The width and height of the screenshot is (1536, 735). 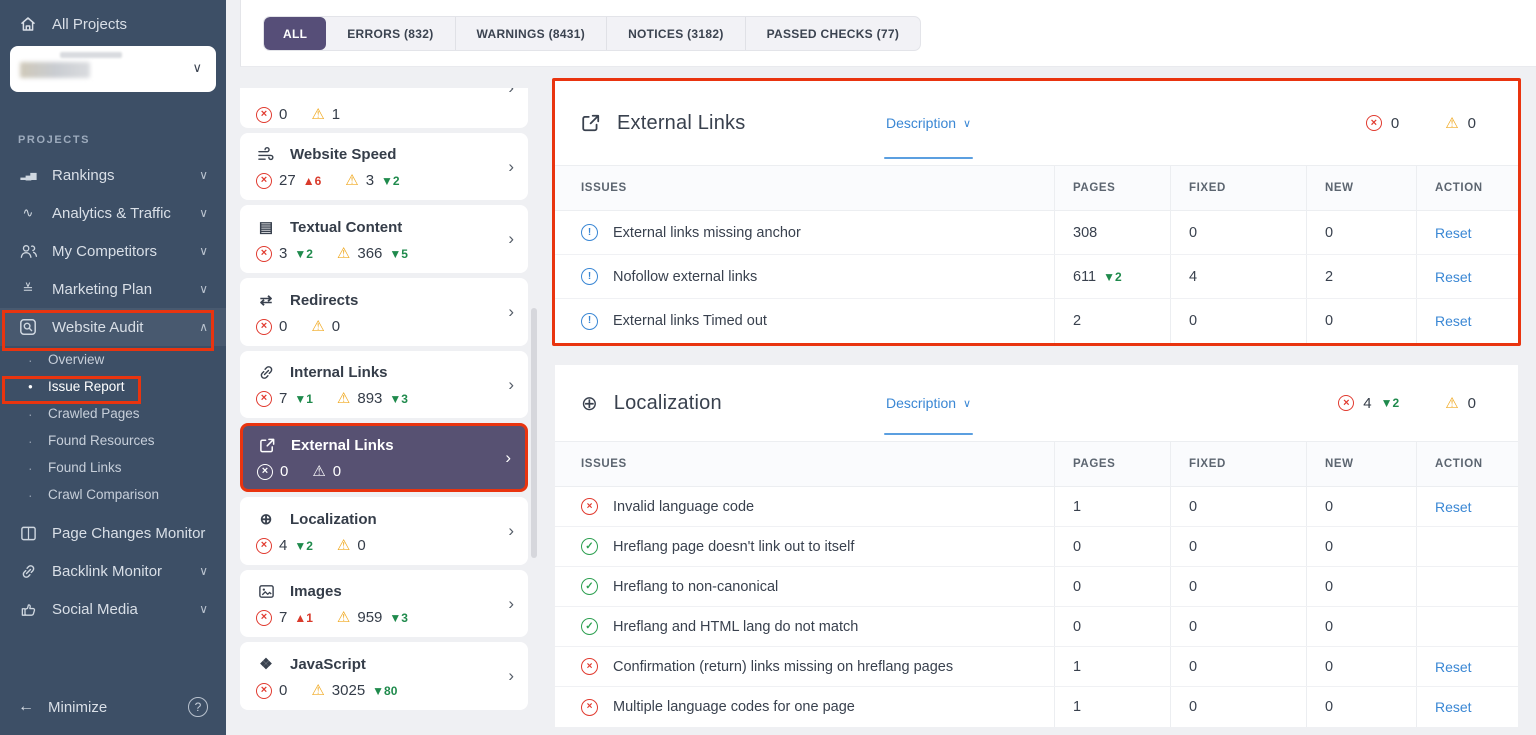 I want to click on column-pages: PAGES, so click(x=1112, y=188).